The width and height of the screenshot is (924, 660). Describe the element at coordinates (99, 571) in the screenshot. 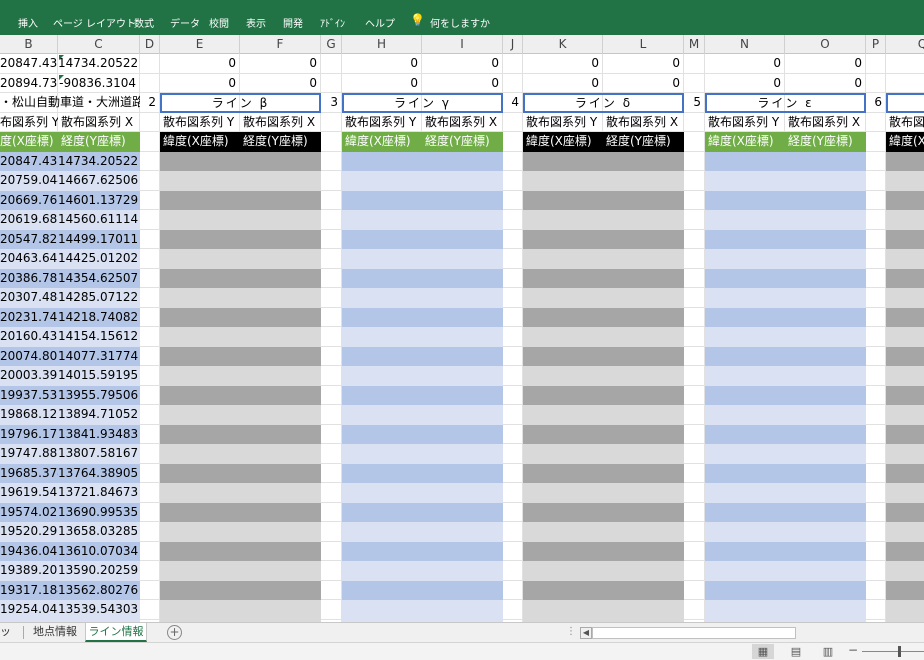

I see `data-cell-lon: 13590.20259` at that location.